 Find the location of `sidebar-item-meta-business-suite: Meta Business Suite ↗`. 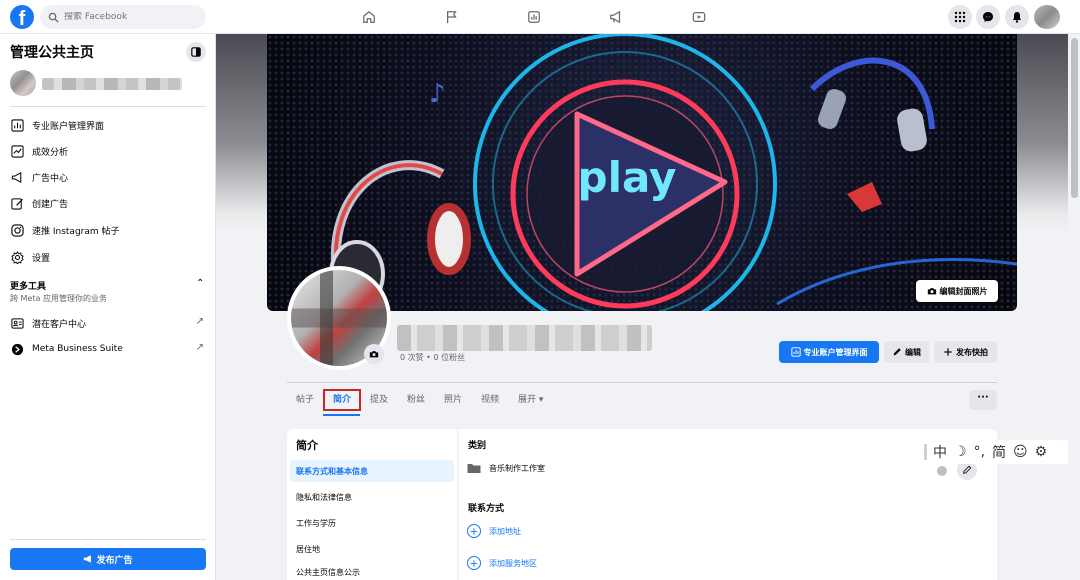

sidebar-item-meta-business-suite: Meta Business Suite ↗ is located at coordinates (108, 349).